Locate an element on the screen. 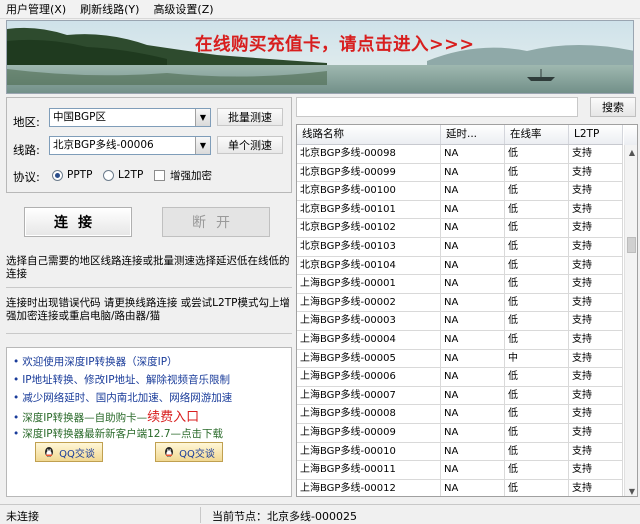 This screenshot has width=640, height=524. renewal-link: • 深度IP转换器—自助购卡—续费入口 is located at coordinates (106, 415).